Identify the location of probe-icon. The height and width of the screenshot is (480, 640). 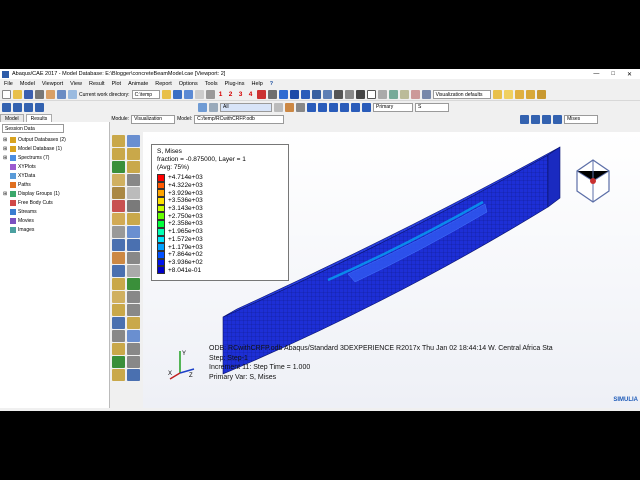
(415, 94).